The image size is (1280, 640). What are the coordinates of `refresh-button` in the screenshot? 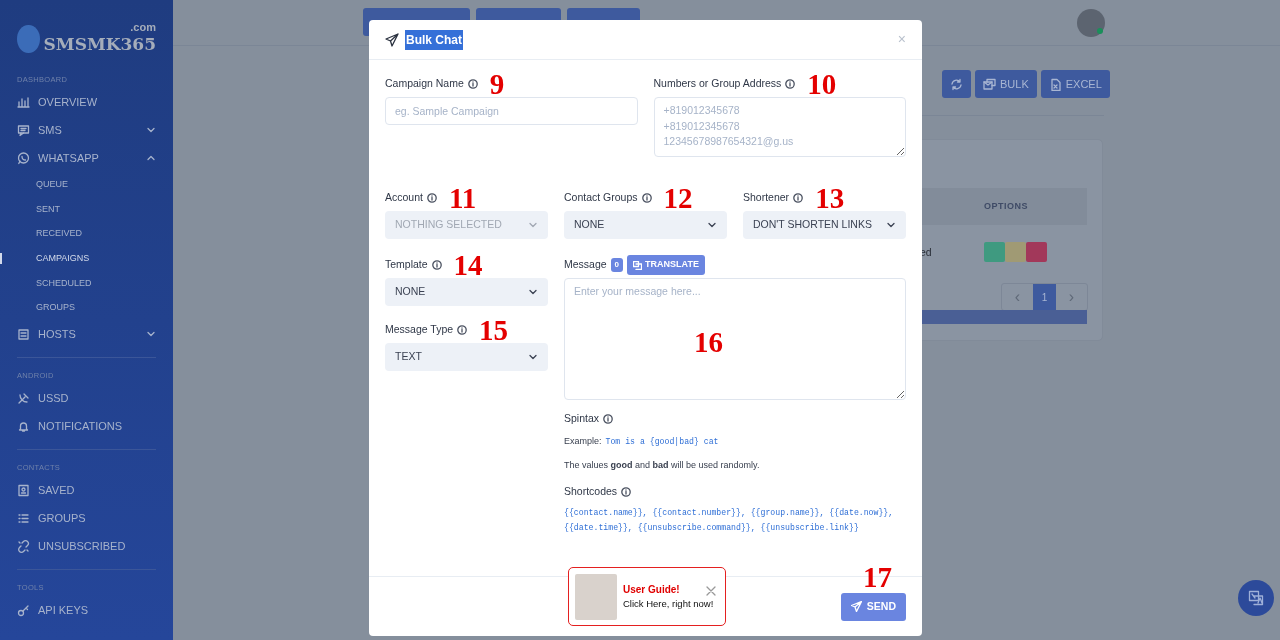 It's located at (956, 84).